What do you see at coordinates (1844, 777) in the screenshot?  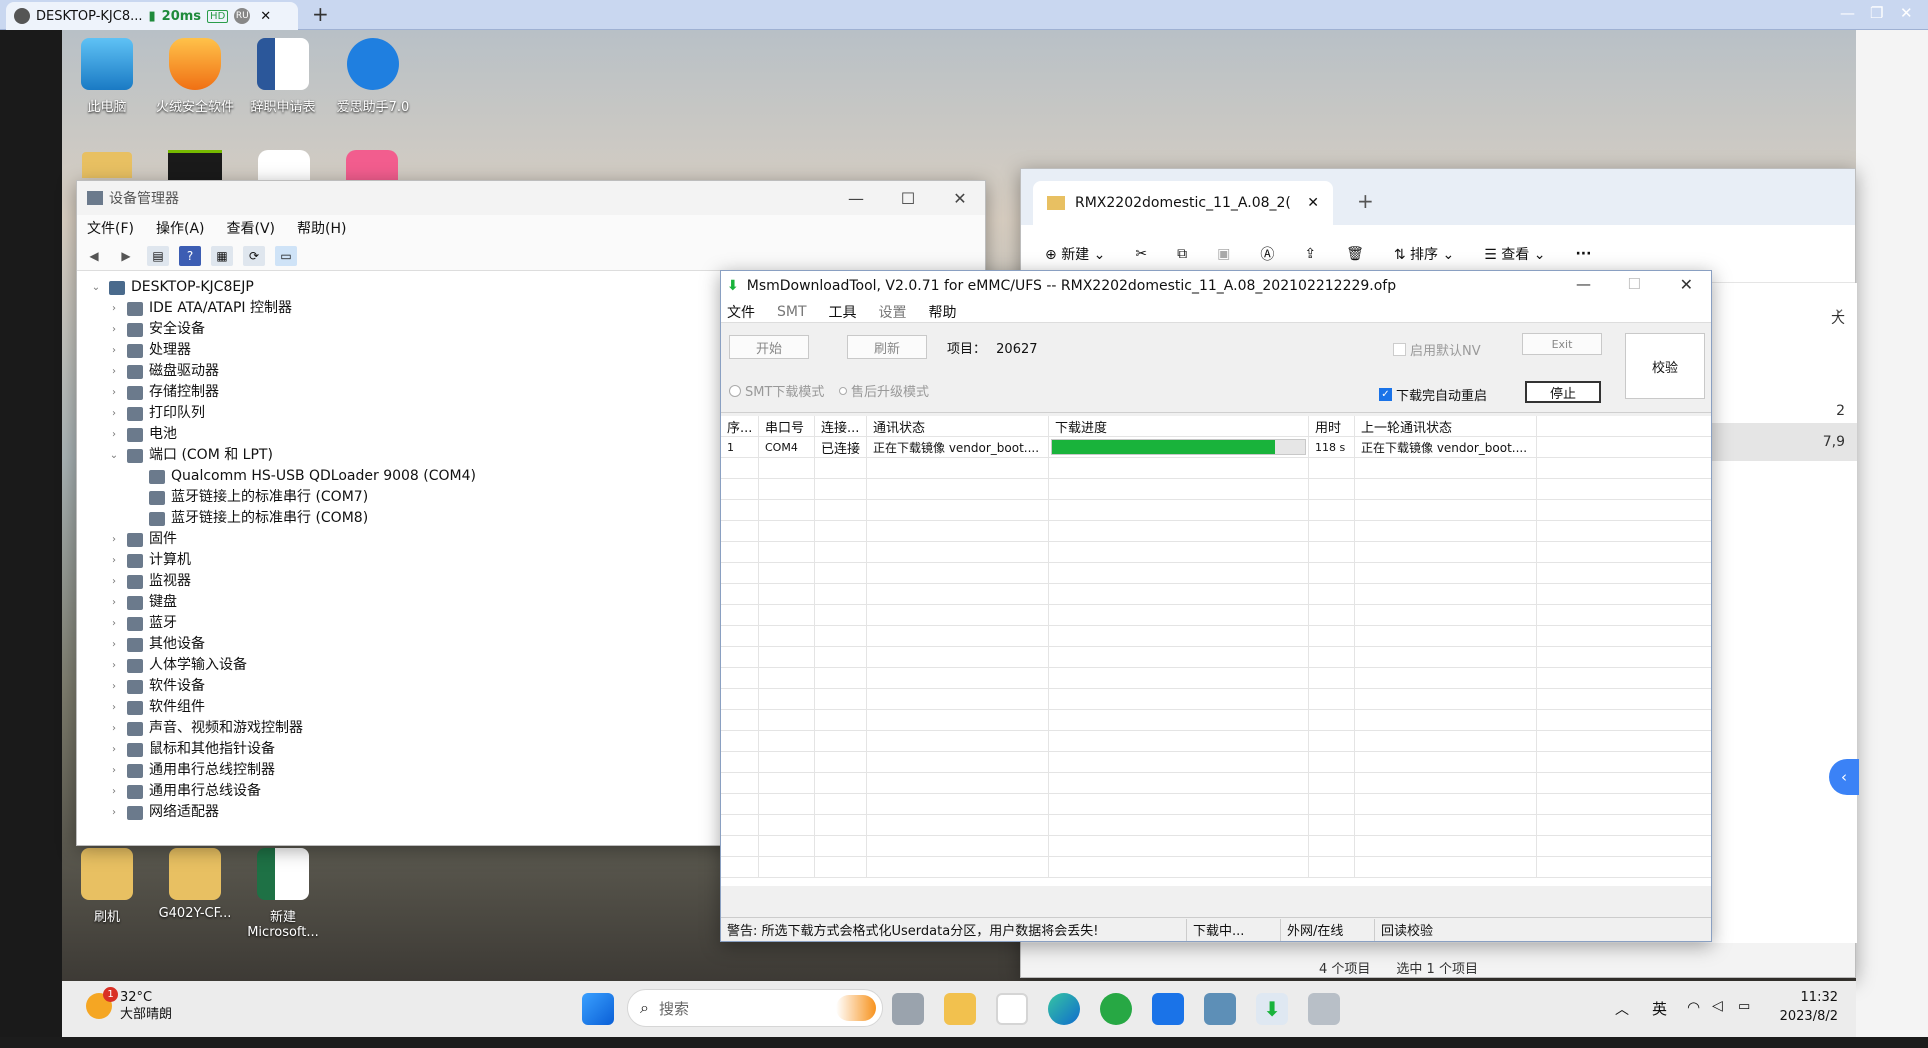 I see `collapse-pane-icon: ‹` at bounding box center [1844, 777].